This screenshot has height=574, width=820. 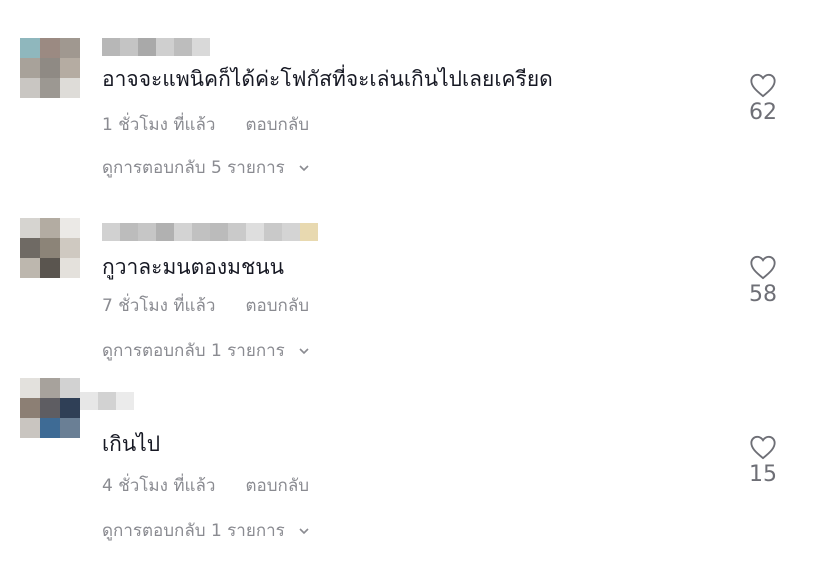 I want to click on comment-meta: 1 ชั่วโมง ที่แล้ว ตอบกลับ, so click(x=205, y=124).